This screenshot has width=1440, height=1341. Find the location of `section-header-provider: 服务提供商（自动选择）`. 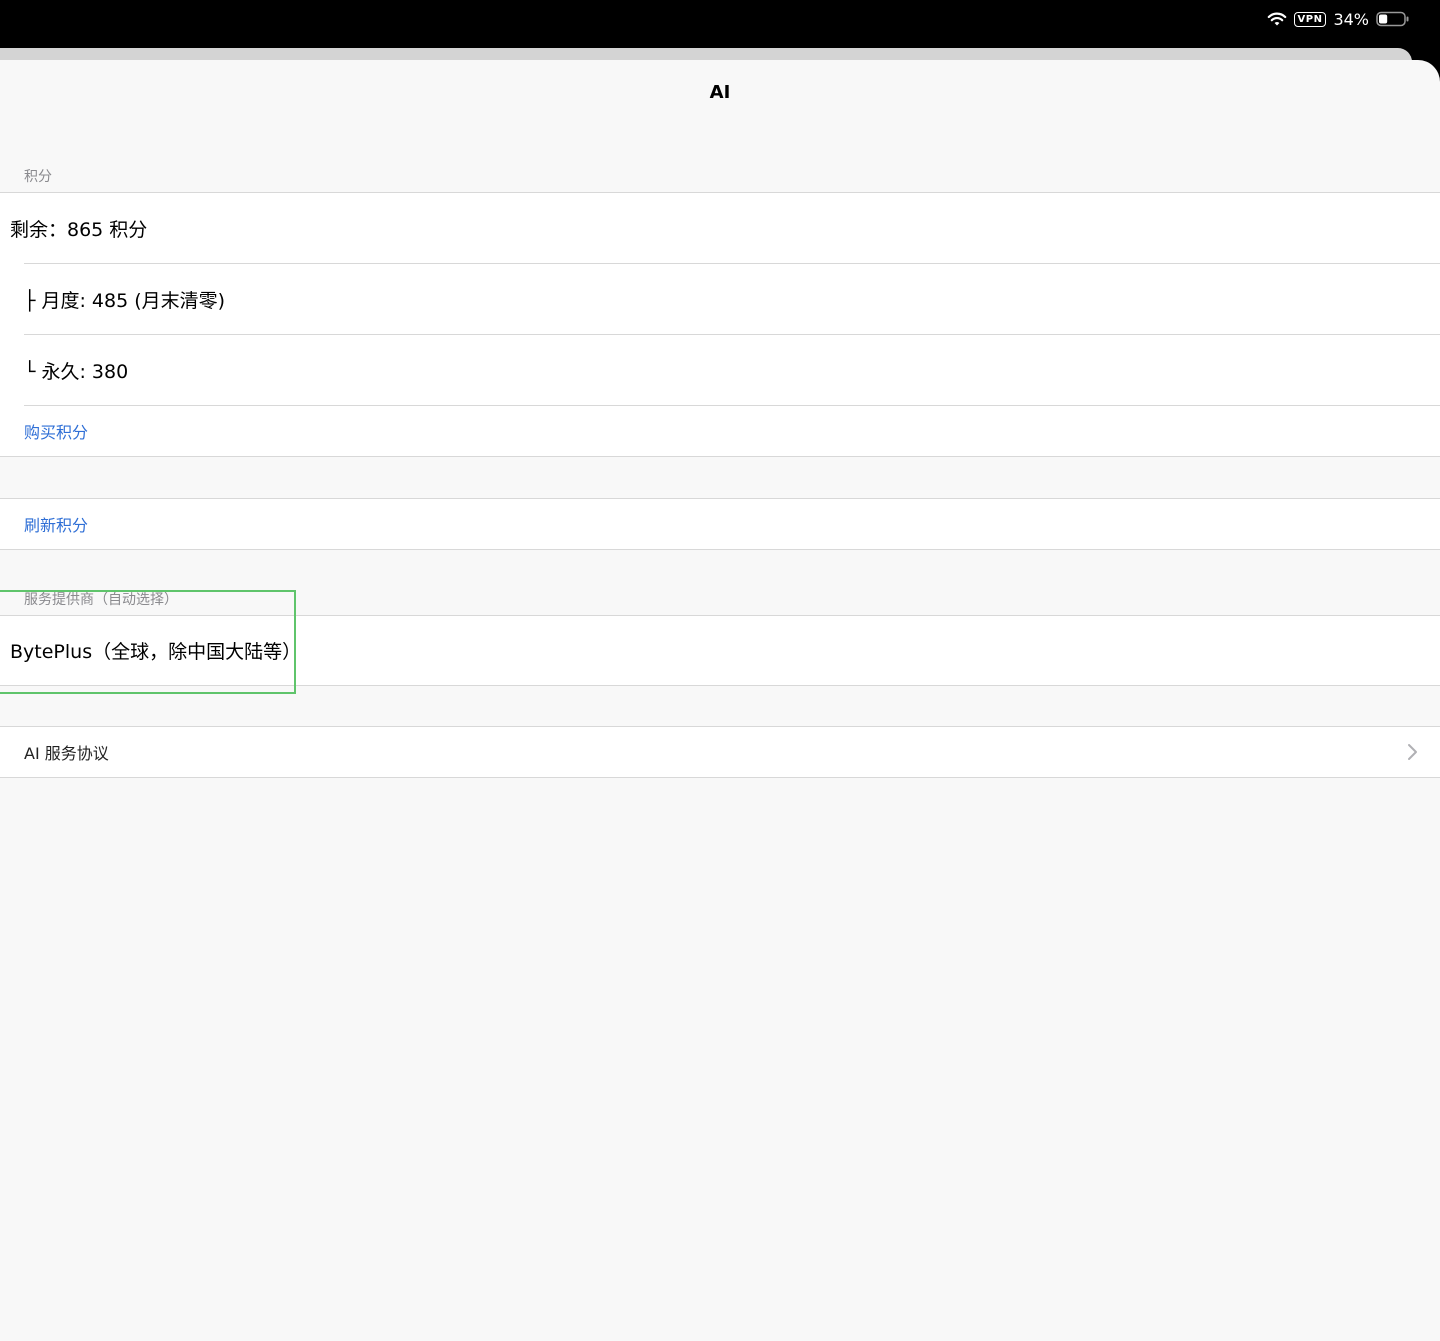

section-header-provider: 服务提供商（自动选择） is located at coordinates (101, 600).